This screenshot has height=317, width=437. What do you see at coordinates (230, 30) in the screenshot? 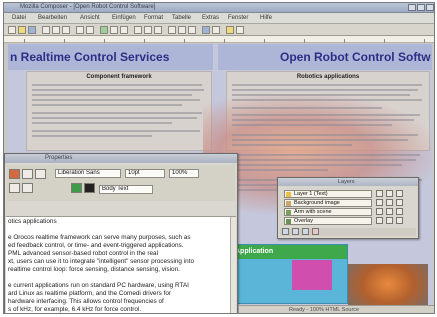
I see `color-icon` at bounding box center [230, 30].